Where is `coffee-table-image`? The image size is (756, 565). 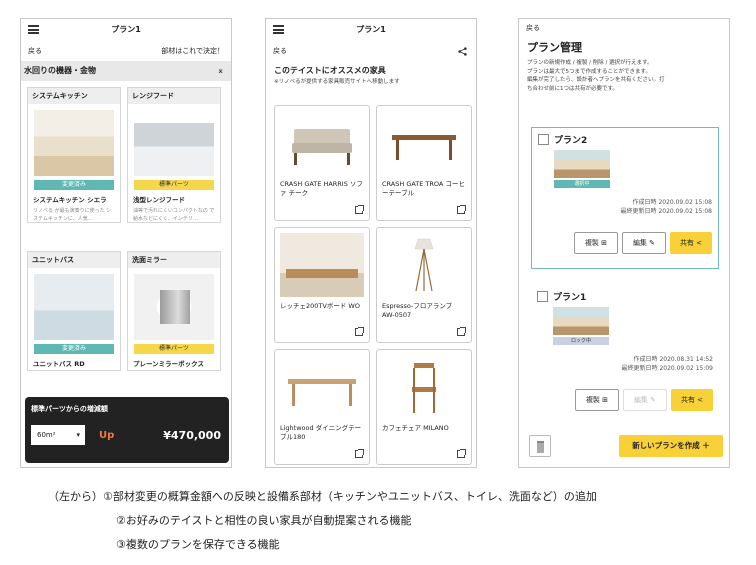
coffee-table-image is located at coordinates (424, 143).